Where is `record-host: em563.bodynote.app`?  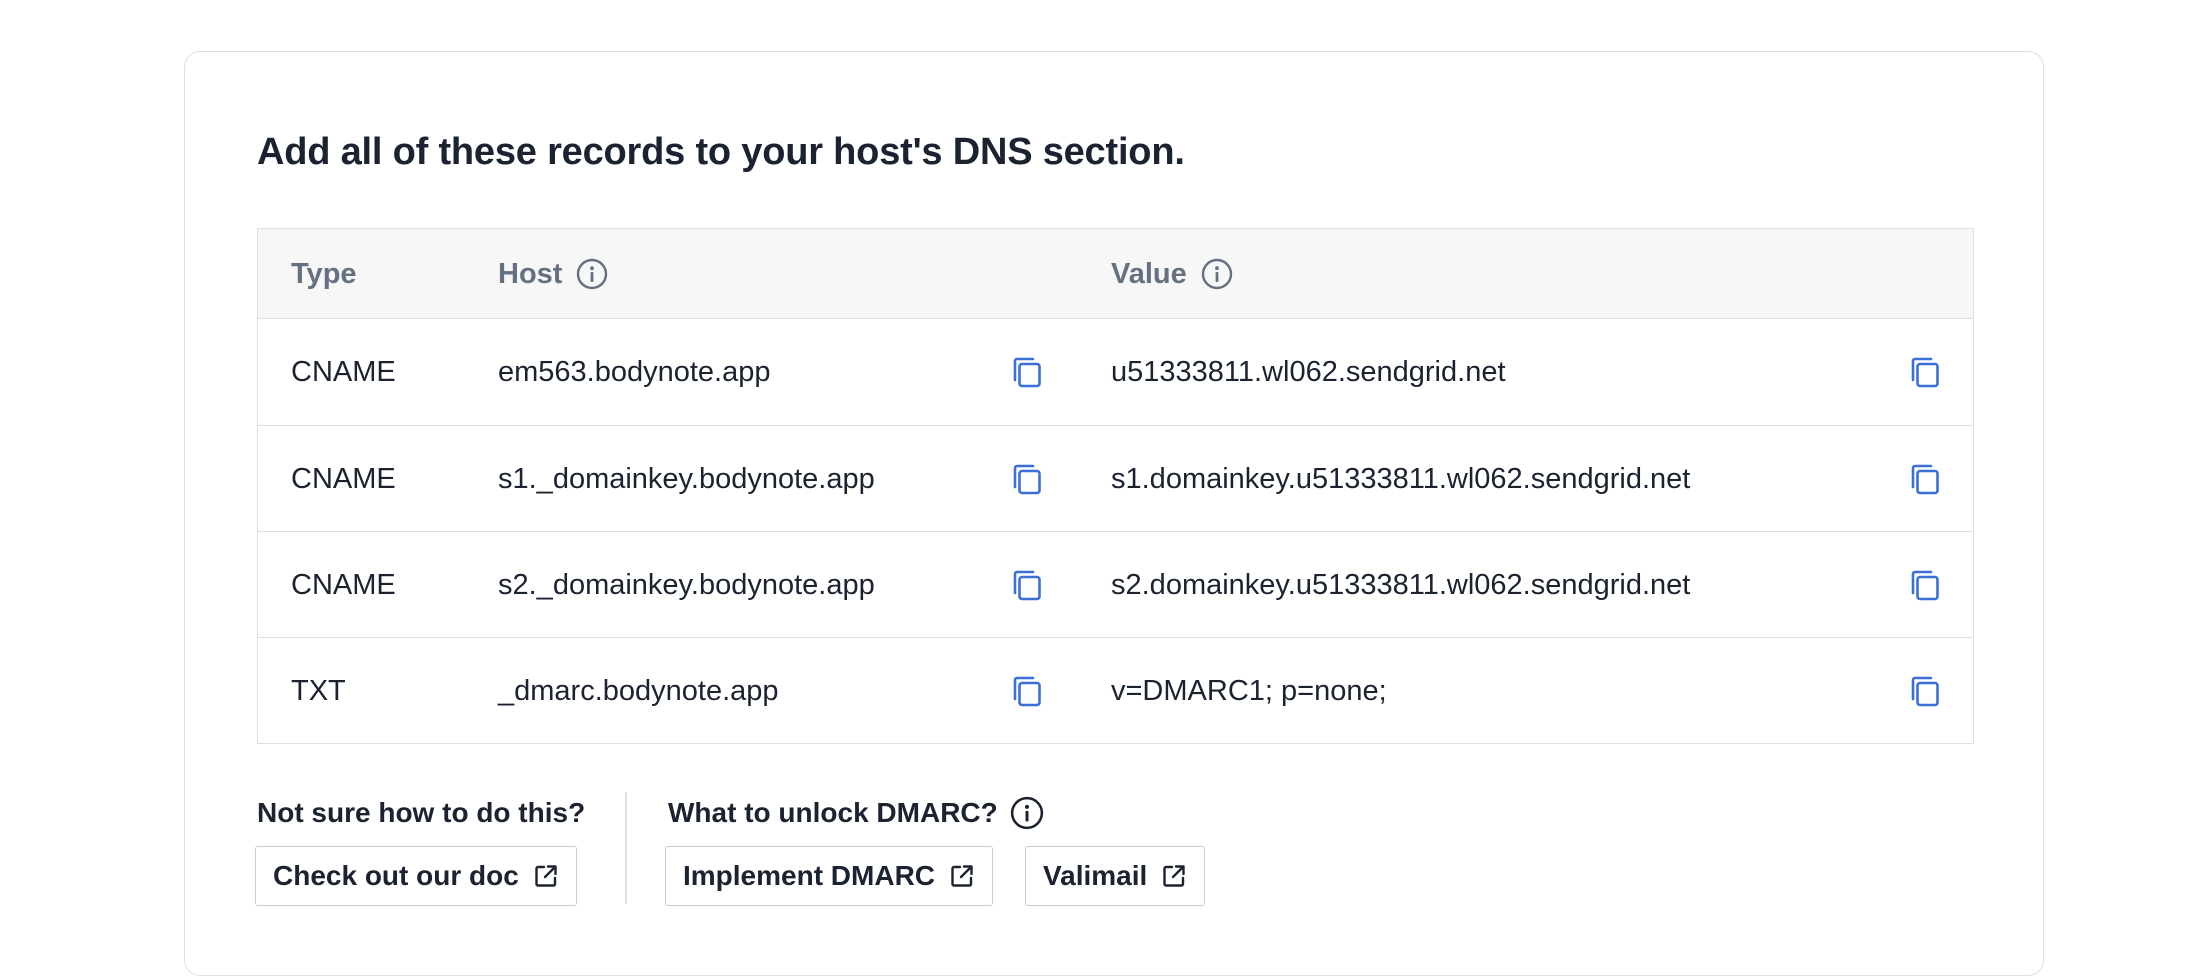 record-host: em563.bodynote.app is located at coordinates (634, 371).